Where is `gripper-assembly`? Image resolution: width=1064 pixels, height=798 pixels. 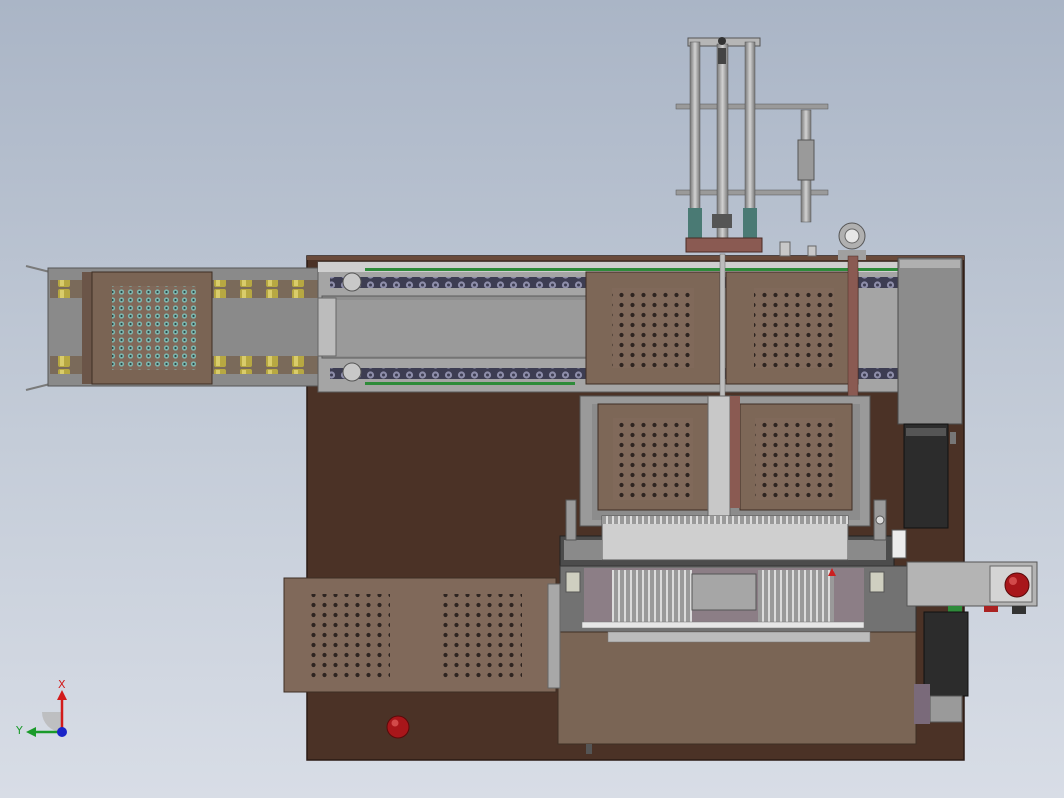
gripper-assembly is located at coordinates (738, 600).